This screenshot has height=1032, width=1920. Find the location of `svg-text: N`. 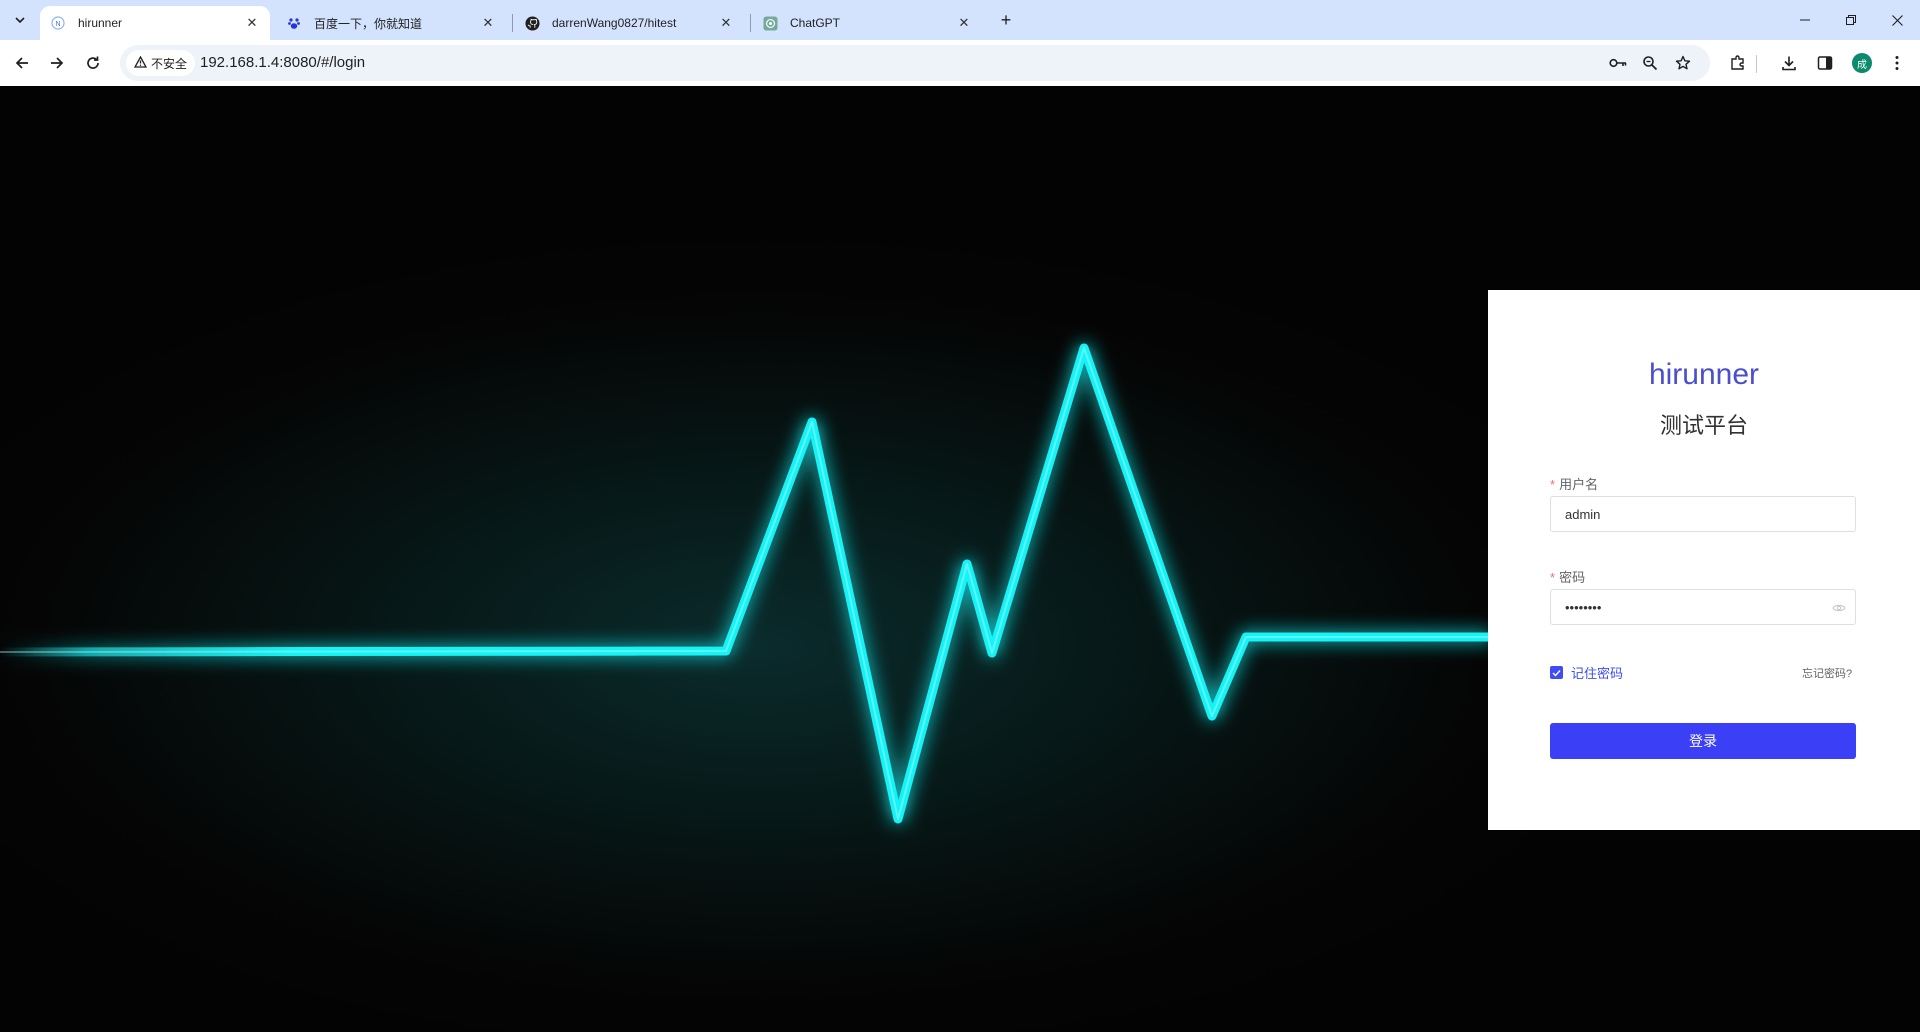

svg-text: N is located at coordinates (57, 24).